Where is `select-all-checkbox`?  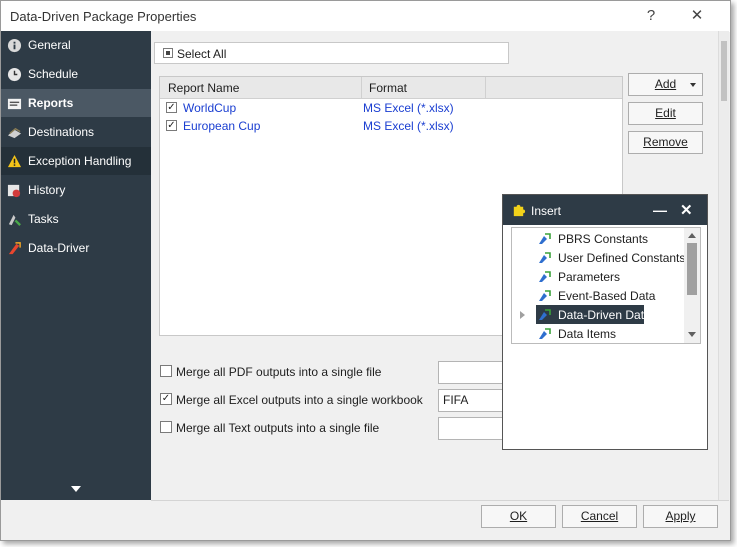
select-all-checkbox is located at coordinates (168, 53).